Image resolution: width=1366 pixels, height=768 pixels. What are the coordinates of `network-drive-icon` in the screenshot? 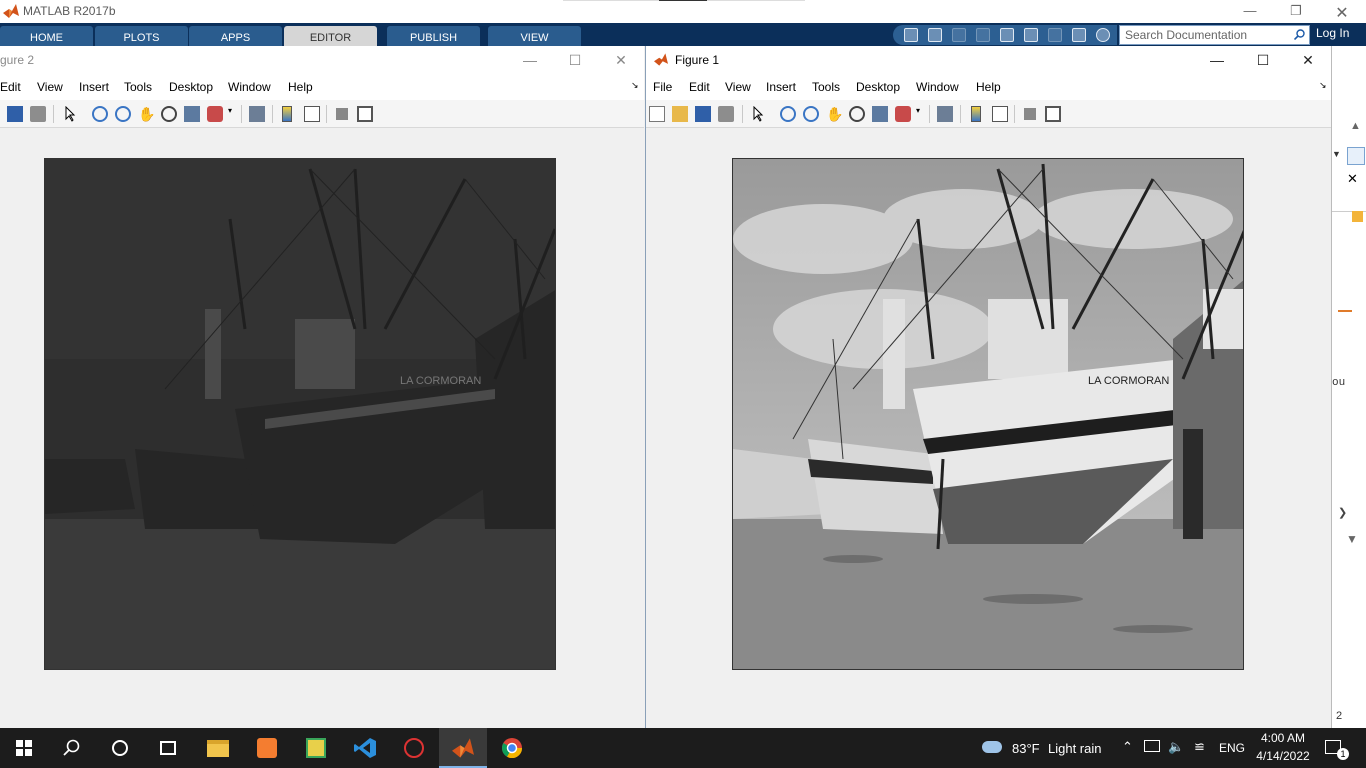 It's located at (1152, 746).